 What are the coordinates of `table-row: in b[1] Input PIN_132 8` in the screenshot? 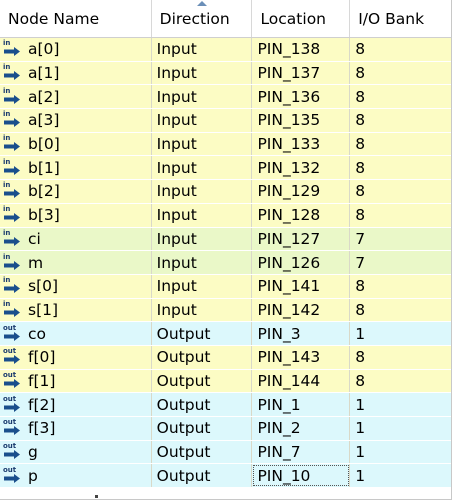 It's located at (225, 168).